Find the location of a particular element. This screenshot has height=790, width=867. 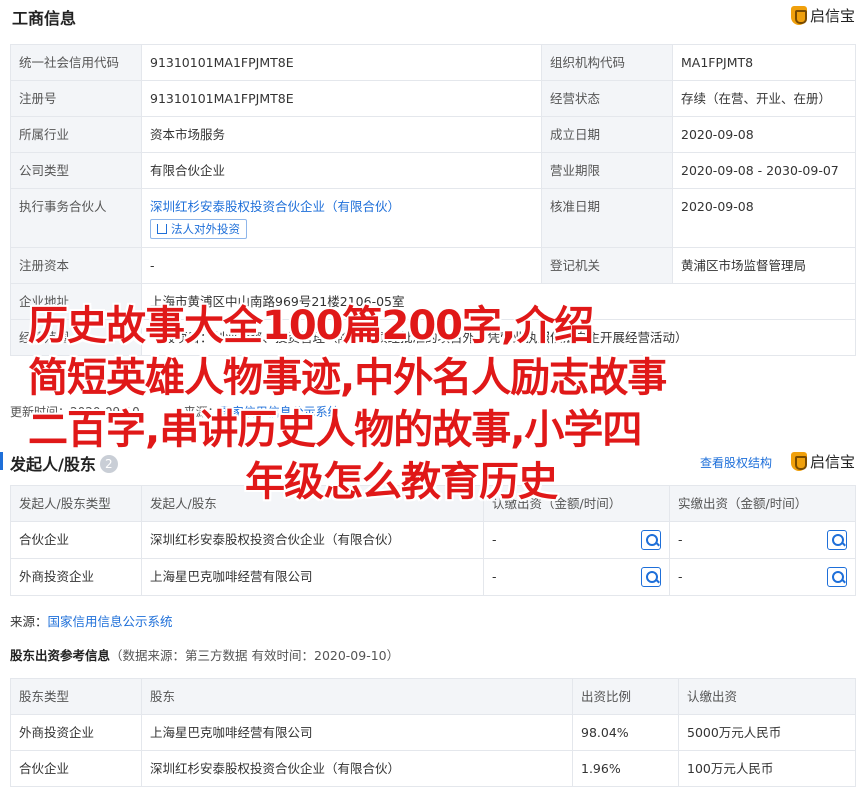

table-row: 外商投资企业 上海星巴克咖啡经营有限公司 - - is located at coordinates (433, 577).